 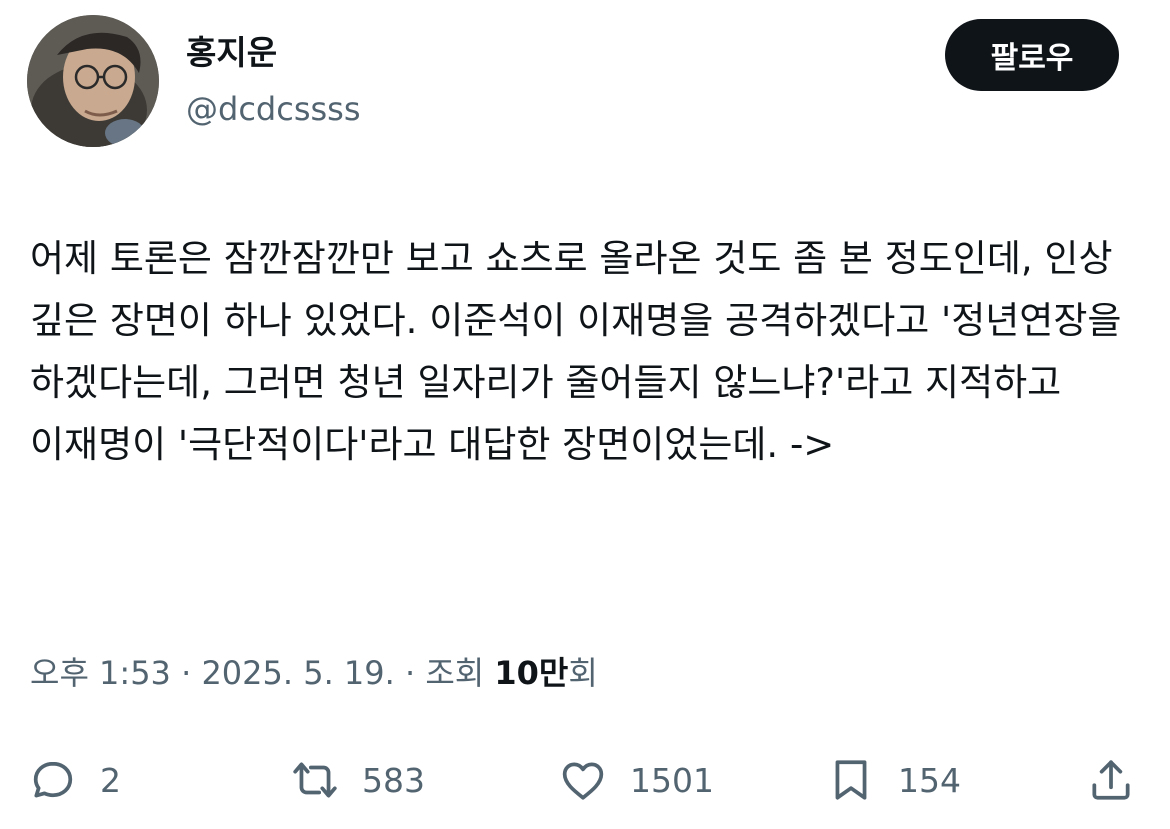 I want to click on tweet-meta: 오후 1:53 · 2025. 5. 19. · 조회 10만회, so click(x=314, y=673).